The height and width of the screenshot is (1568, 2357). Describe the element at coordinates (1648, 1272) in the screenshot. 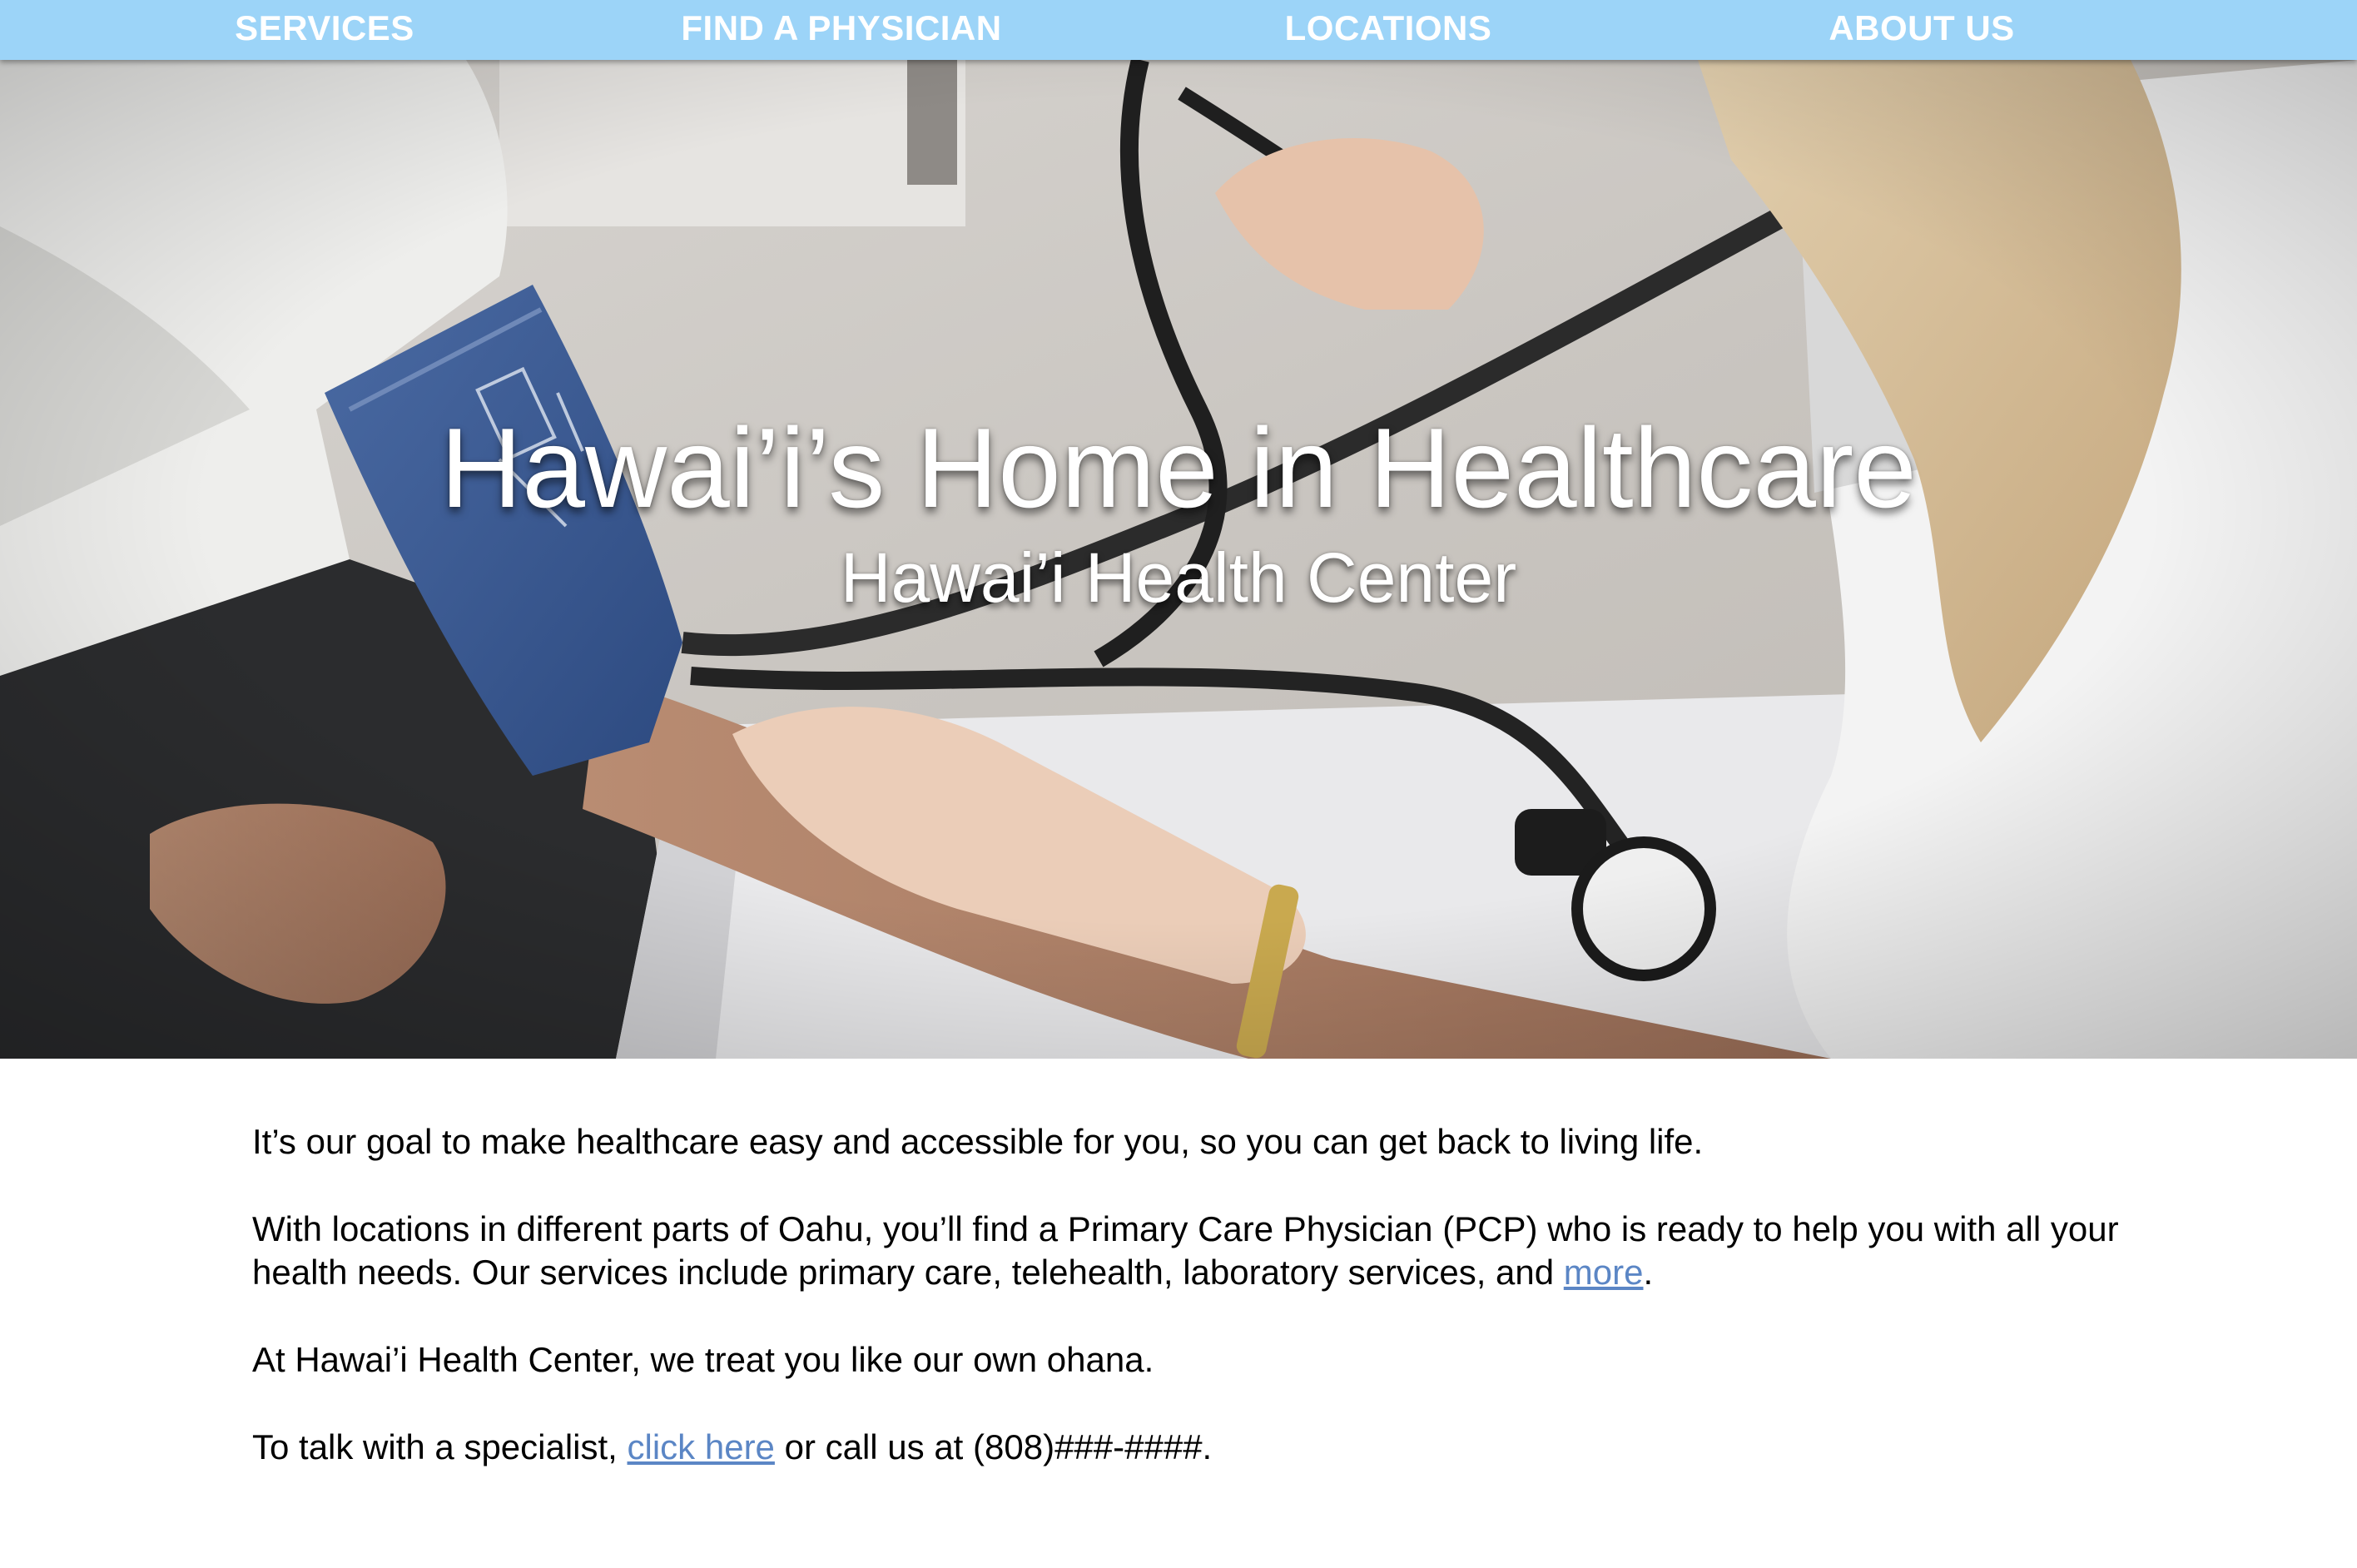

I see `locations-period: .` at that location.